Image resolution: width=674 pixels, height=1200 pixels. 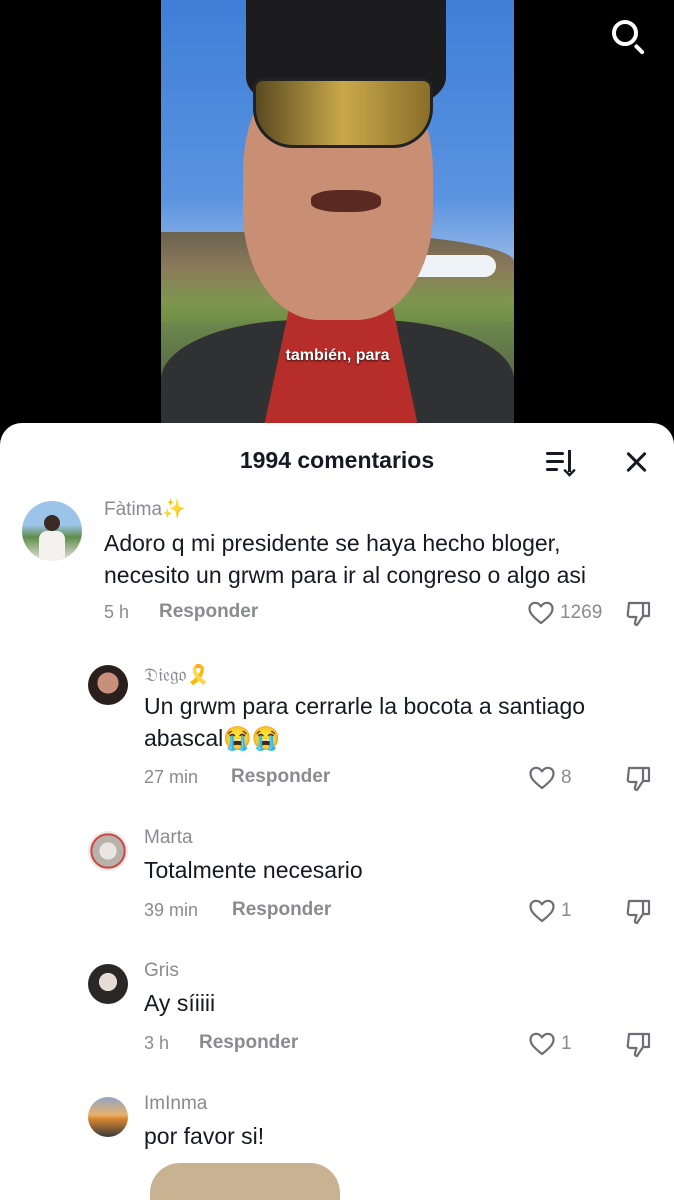 What do you see at coordinates (177, 675) in the screenshot?
I see `comment-username: 𝔇𝔦𝔢𝔤𝔬🎗️` at bounding box center [177, 675].